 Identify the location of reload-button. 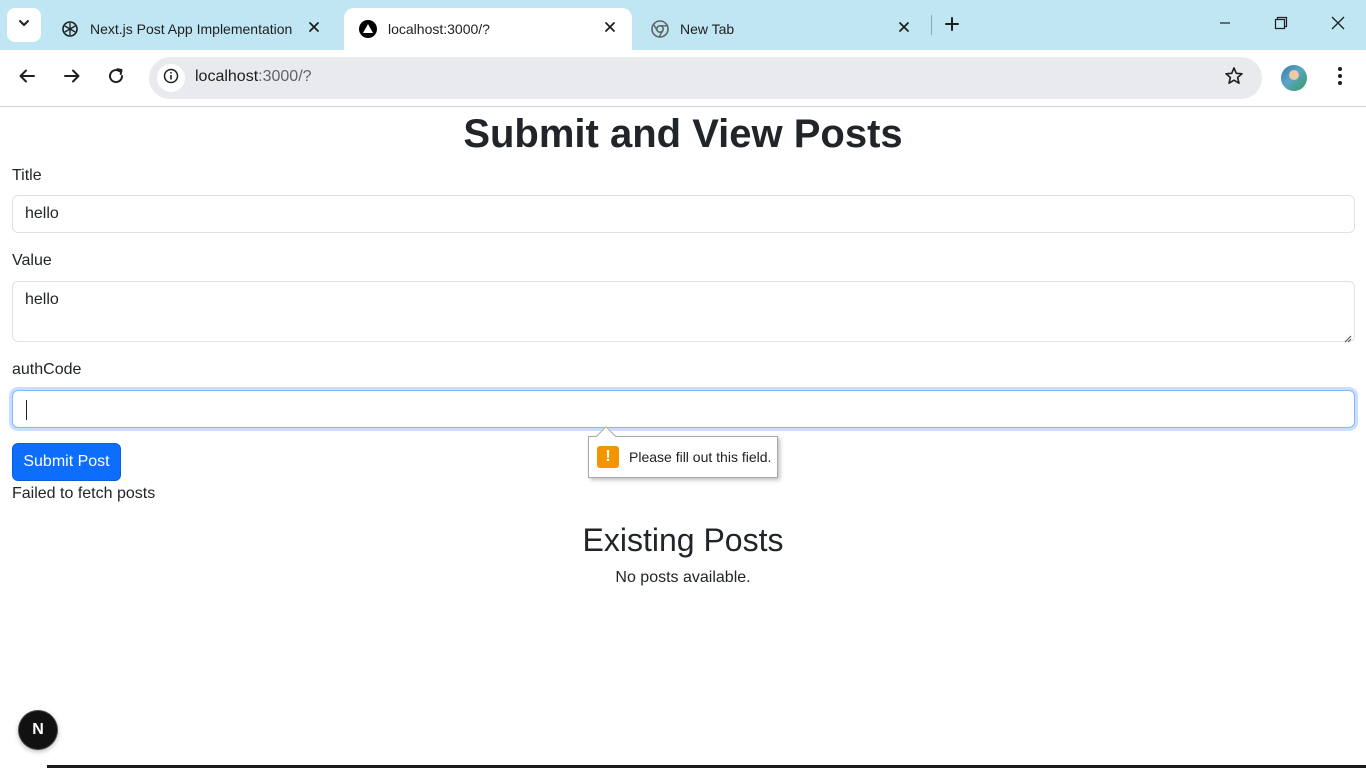
(116, 78).